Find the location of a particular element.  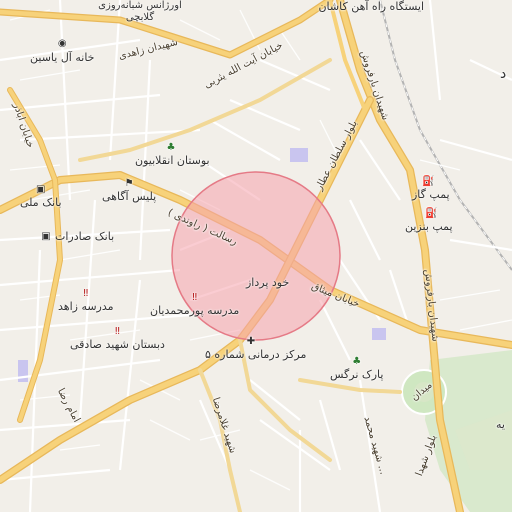

hospital-label: اورژانس شبانه‌روزی گلابچی is located at coordinates (140, 11).